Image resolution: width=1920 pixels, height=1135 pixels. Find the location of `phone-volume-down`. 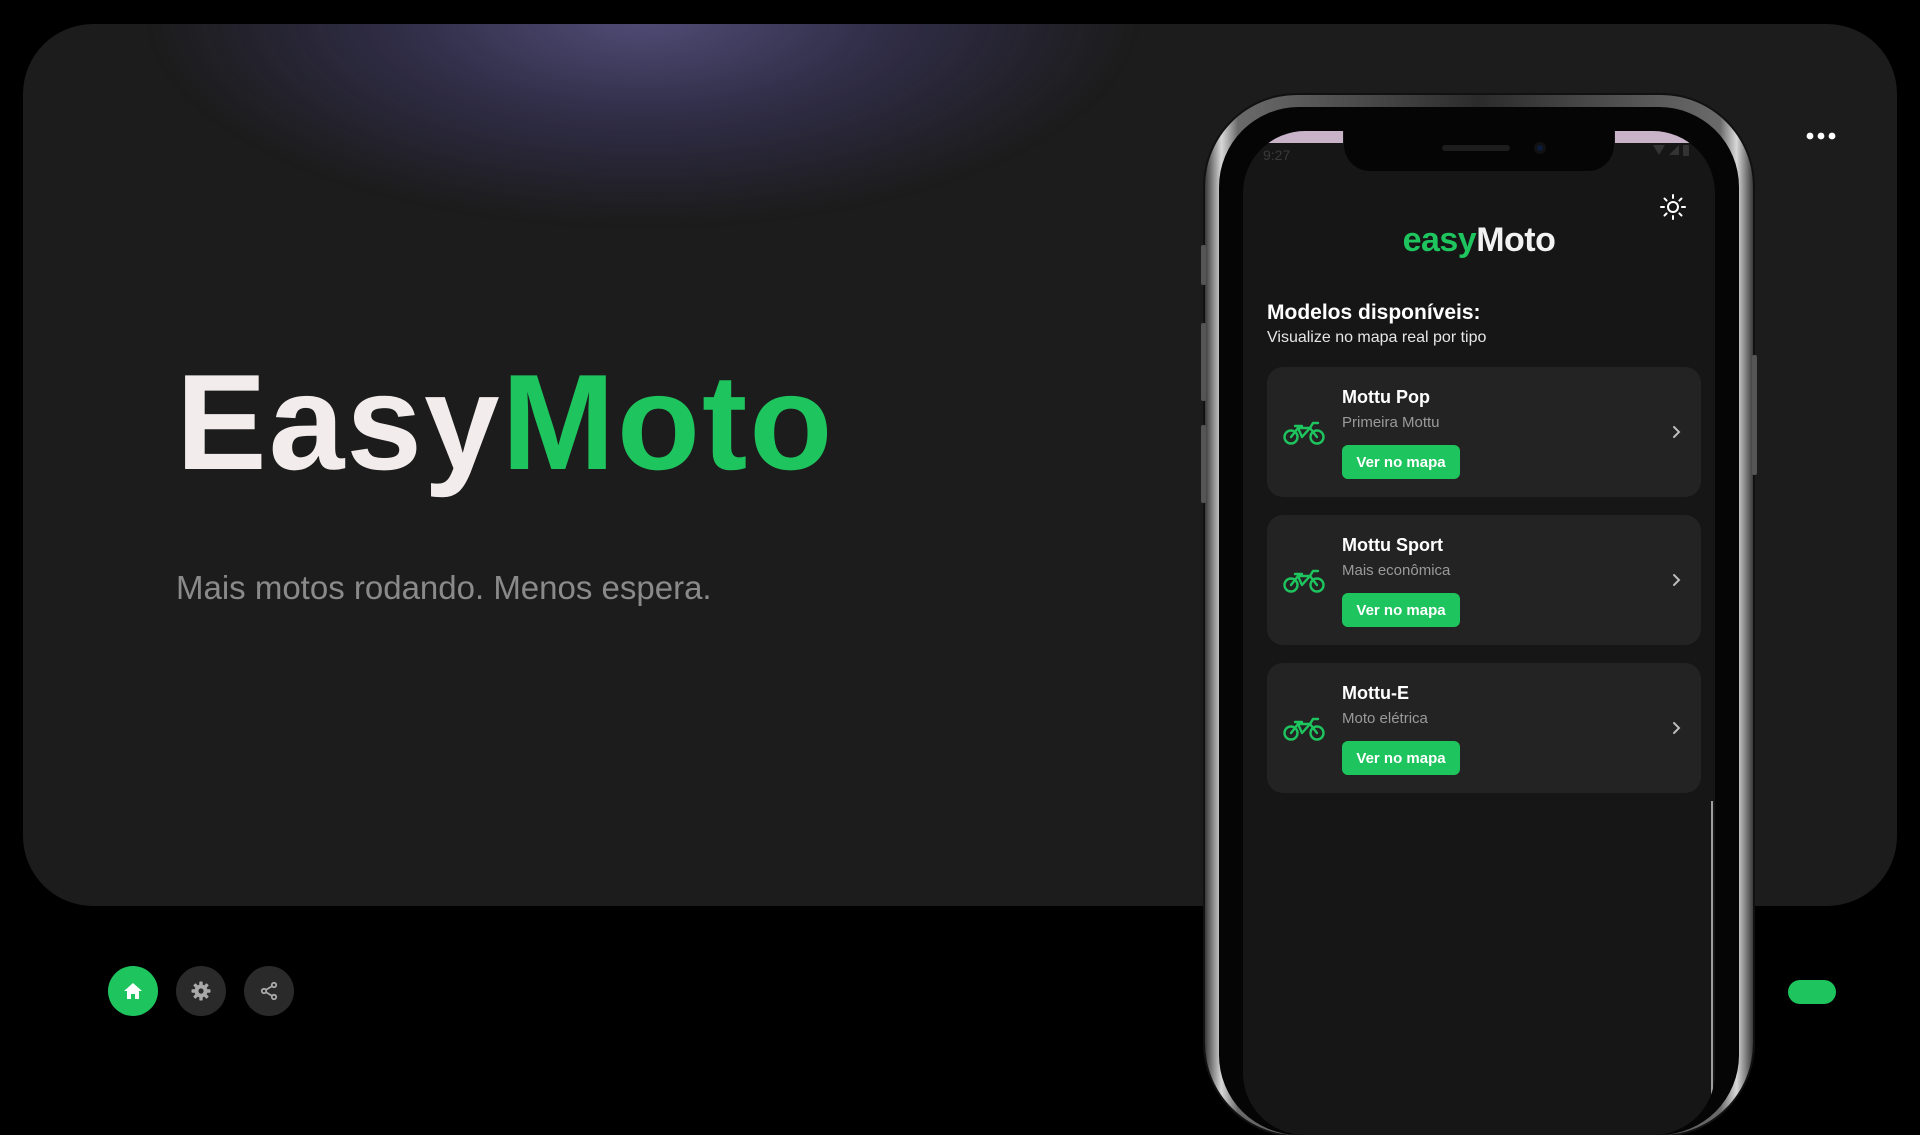

phone-volume-down is located at coordinates (1203, 464).